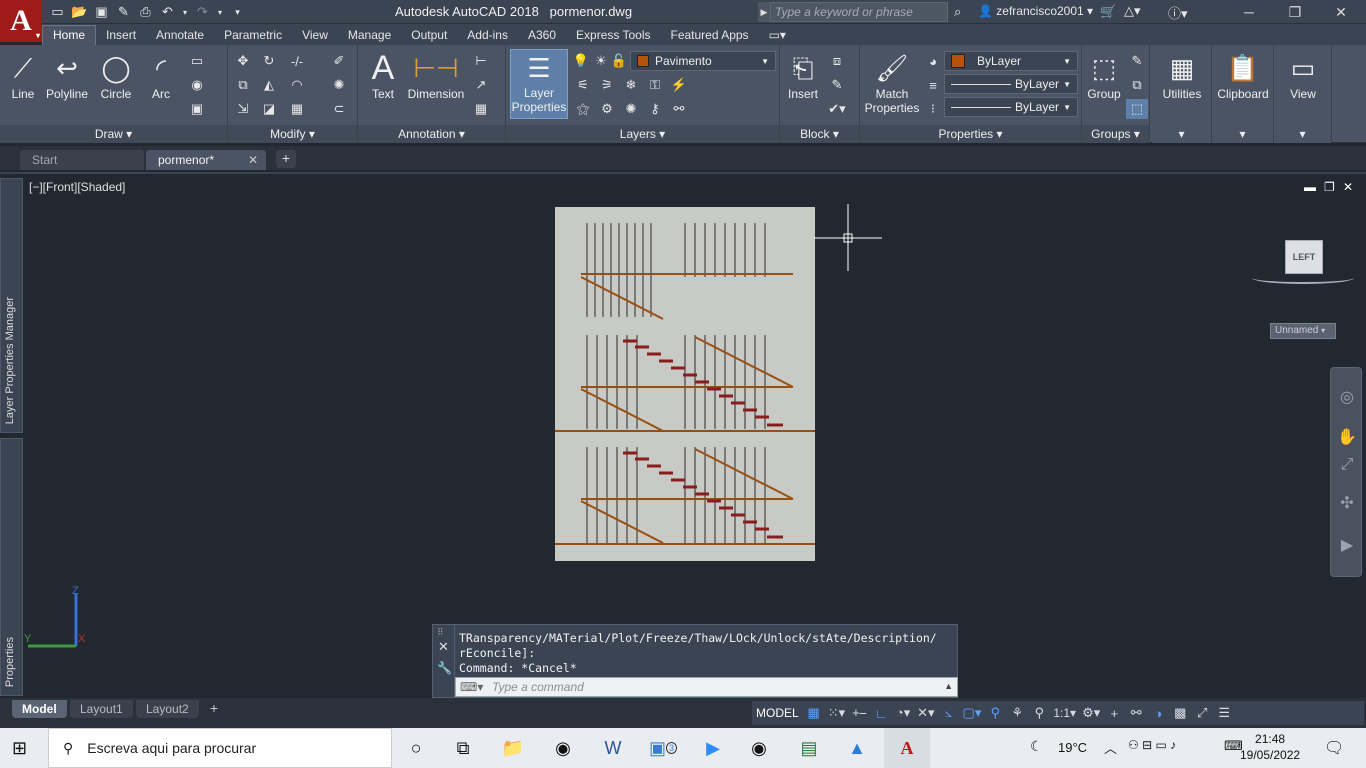  Describe the element at coordinates (1137, 109) in the screenshot. I see `group-selection-icon: ⬚` at that location.